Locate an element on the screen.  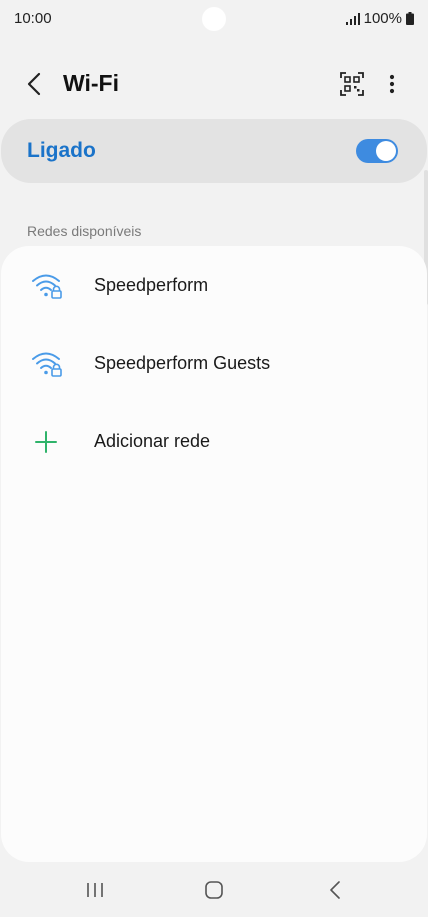
qr-code-button is located at coordinates (352, 84).